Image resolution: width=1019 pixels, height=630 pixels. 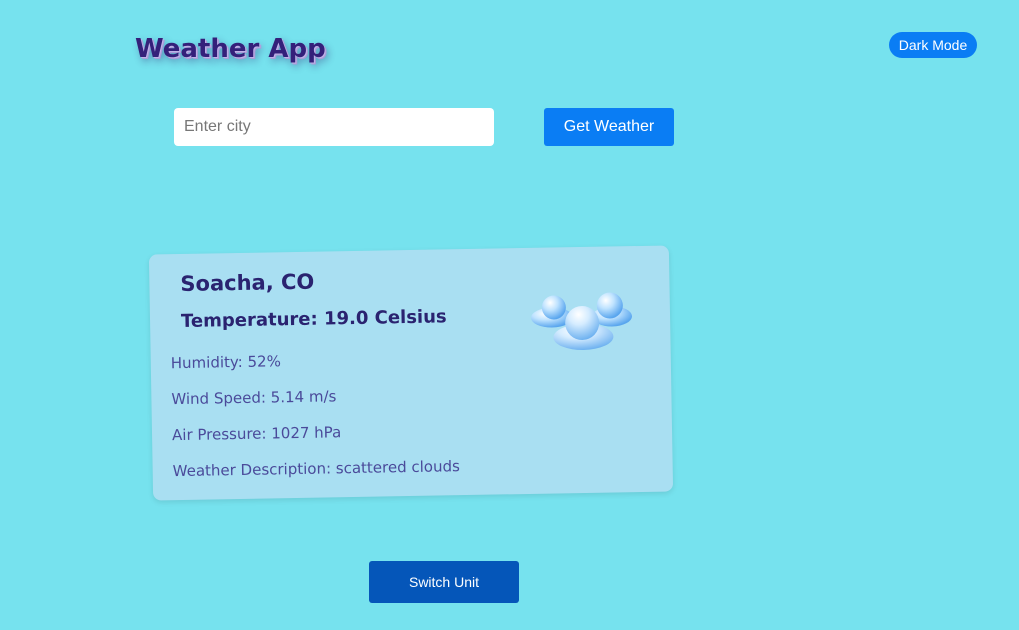 What do you see at coordinates (226, 362) in the screenshot?
I see `humidity-text: Humidity: 52%` at bounding box center [226, 362].